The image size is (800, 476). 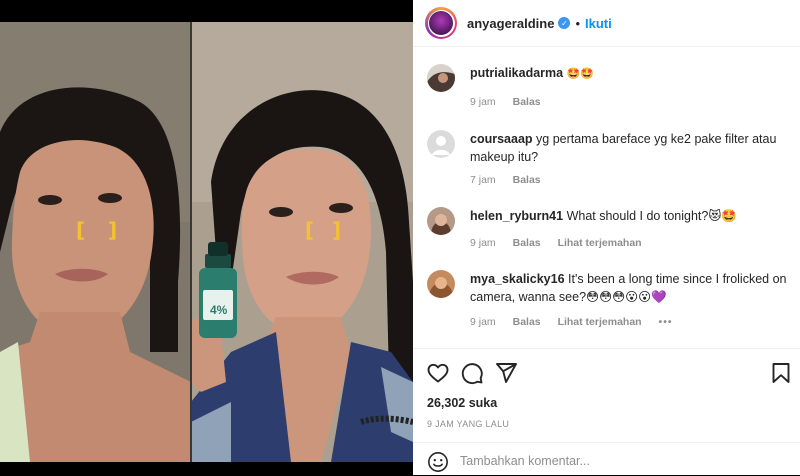 I want to click on bookmark-icon, so click(x=781, y=373).